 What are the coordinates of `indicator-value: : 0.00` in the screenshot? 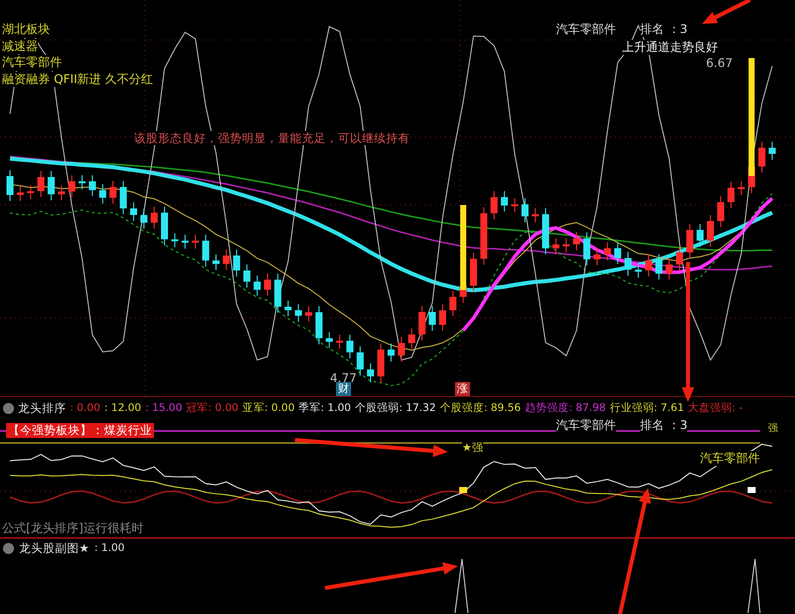 It's located at (85, 408).